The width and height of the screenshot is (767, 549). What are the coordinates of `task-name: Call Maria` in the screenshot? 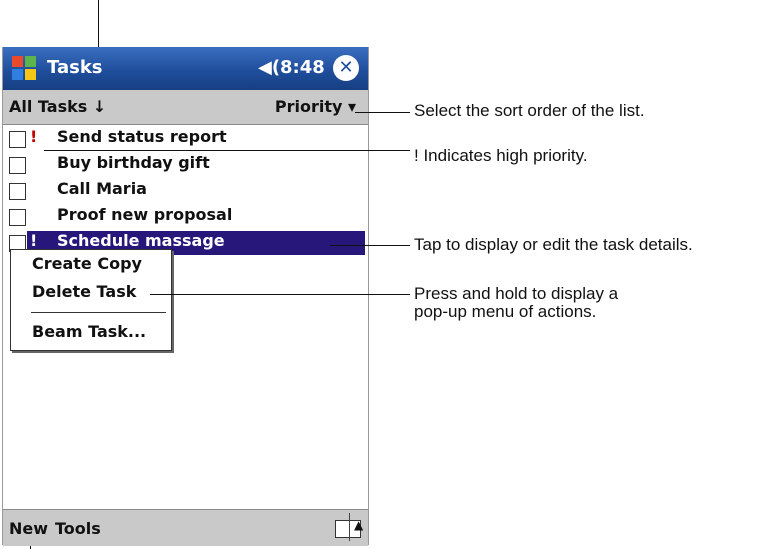 It's located at (102, 188).